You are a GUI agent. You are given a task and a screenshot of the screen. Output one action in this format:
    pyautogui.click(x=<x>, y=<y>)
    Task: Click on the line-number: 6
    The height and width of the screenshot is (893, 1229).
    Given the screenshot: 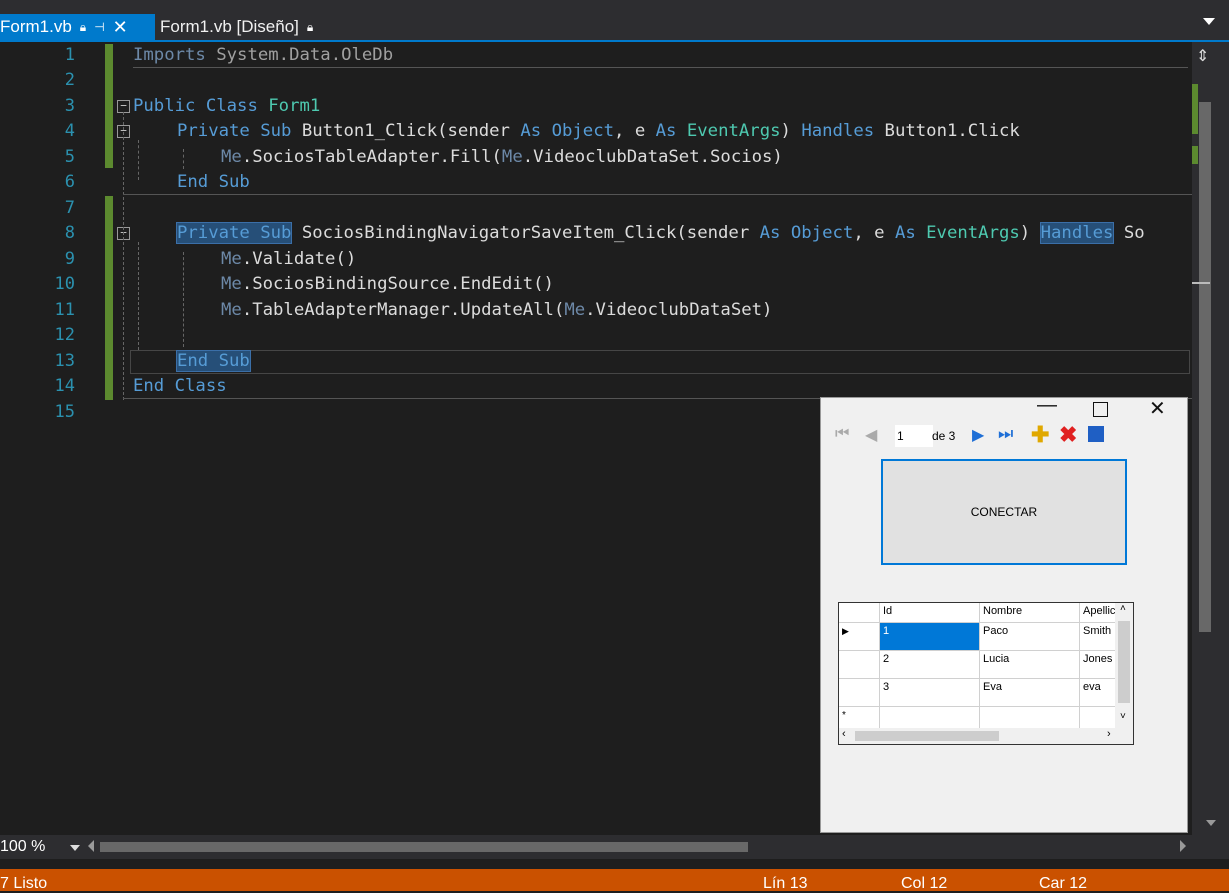 What is the action you would take?
    pyautogui.click(x=69, y=182)
    